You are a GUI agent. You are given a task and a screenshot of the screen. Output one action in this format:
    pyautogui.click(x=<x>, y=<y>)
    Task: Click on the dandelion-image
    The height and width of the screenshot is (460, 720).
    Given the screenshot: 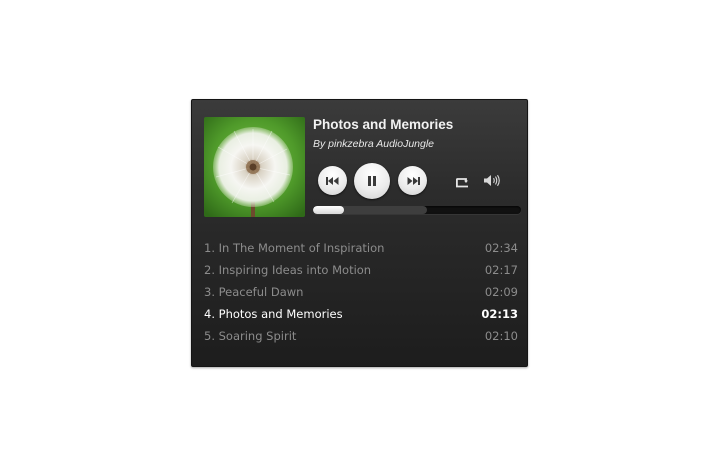 What is the action you would take?
    pyautogui.click(x=254, y=167)
    